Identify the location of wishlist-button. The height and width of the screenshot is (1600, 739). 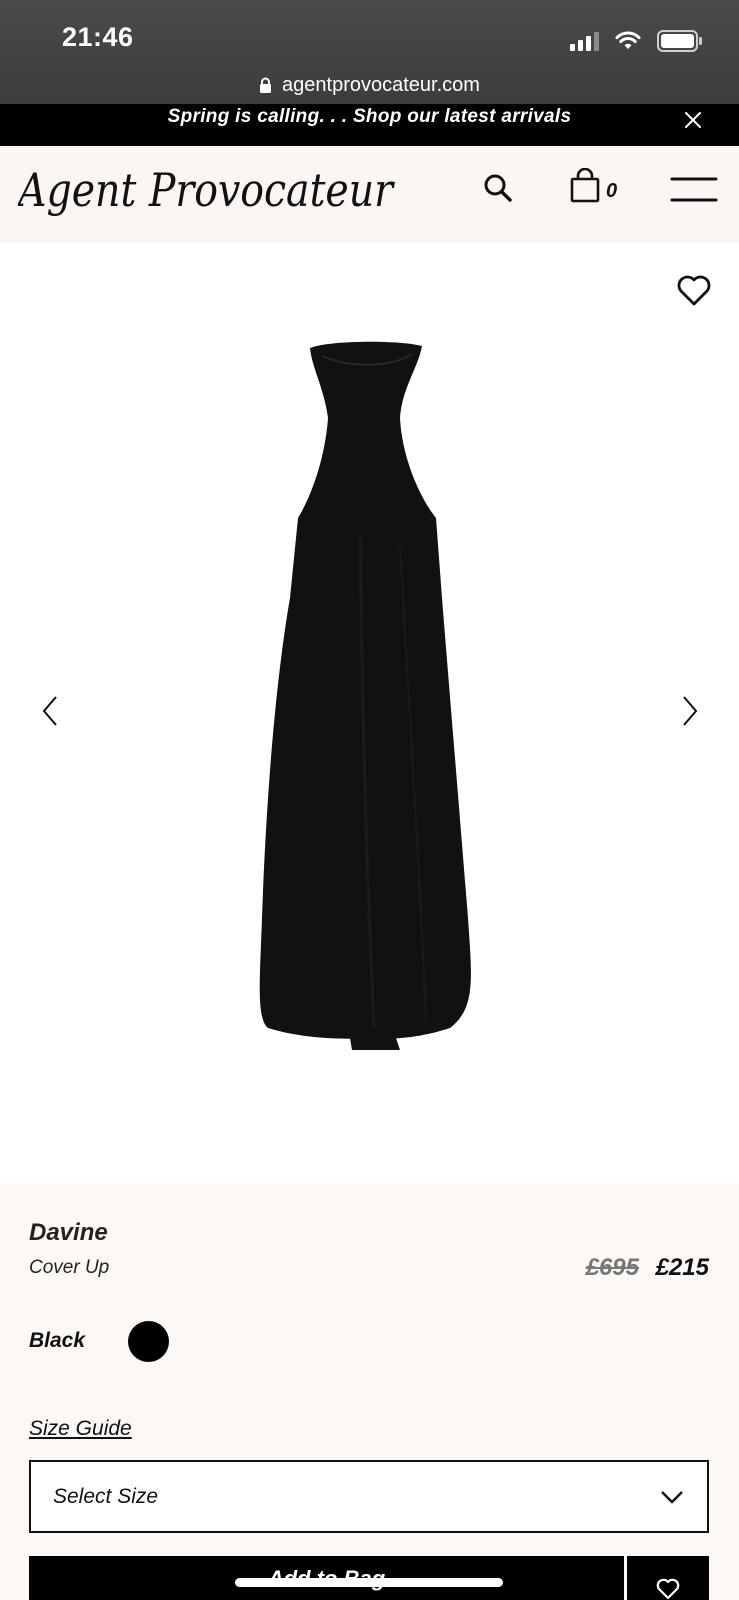
(668, 1578).